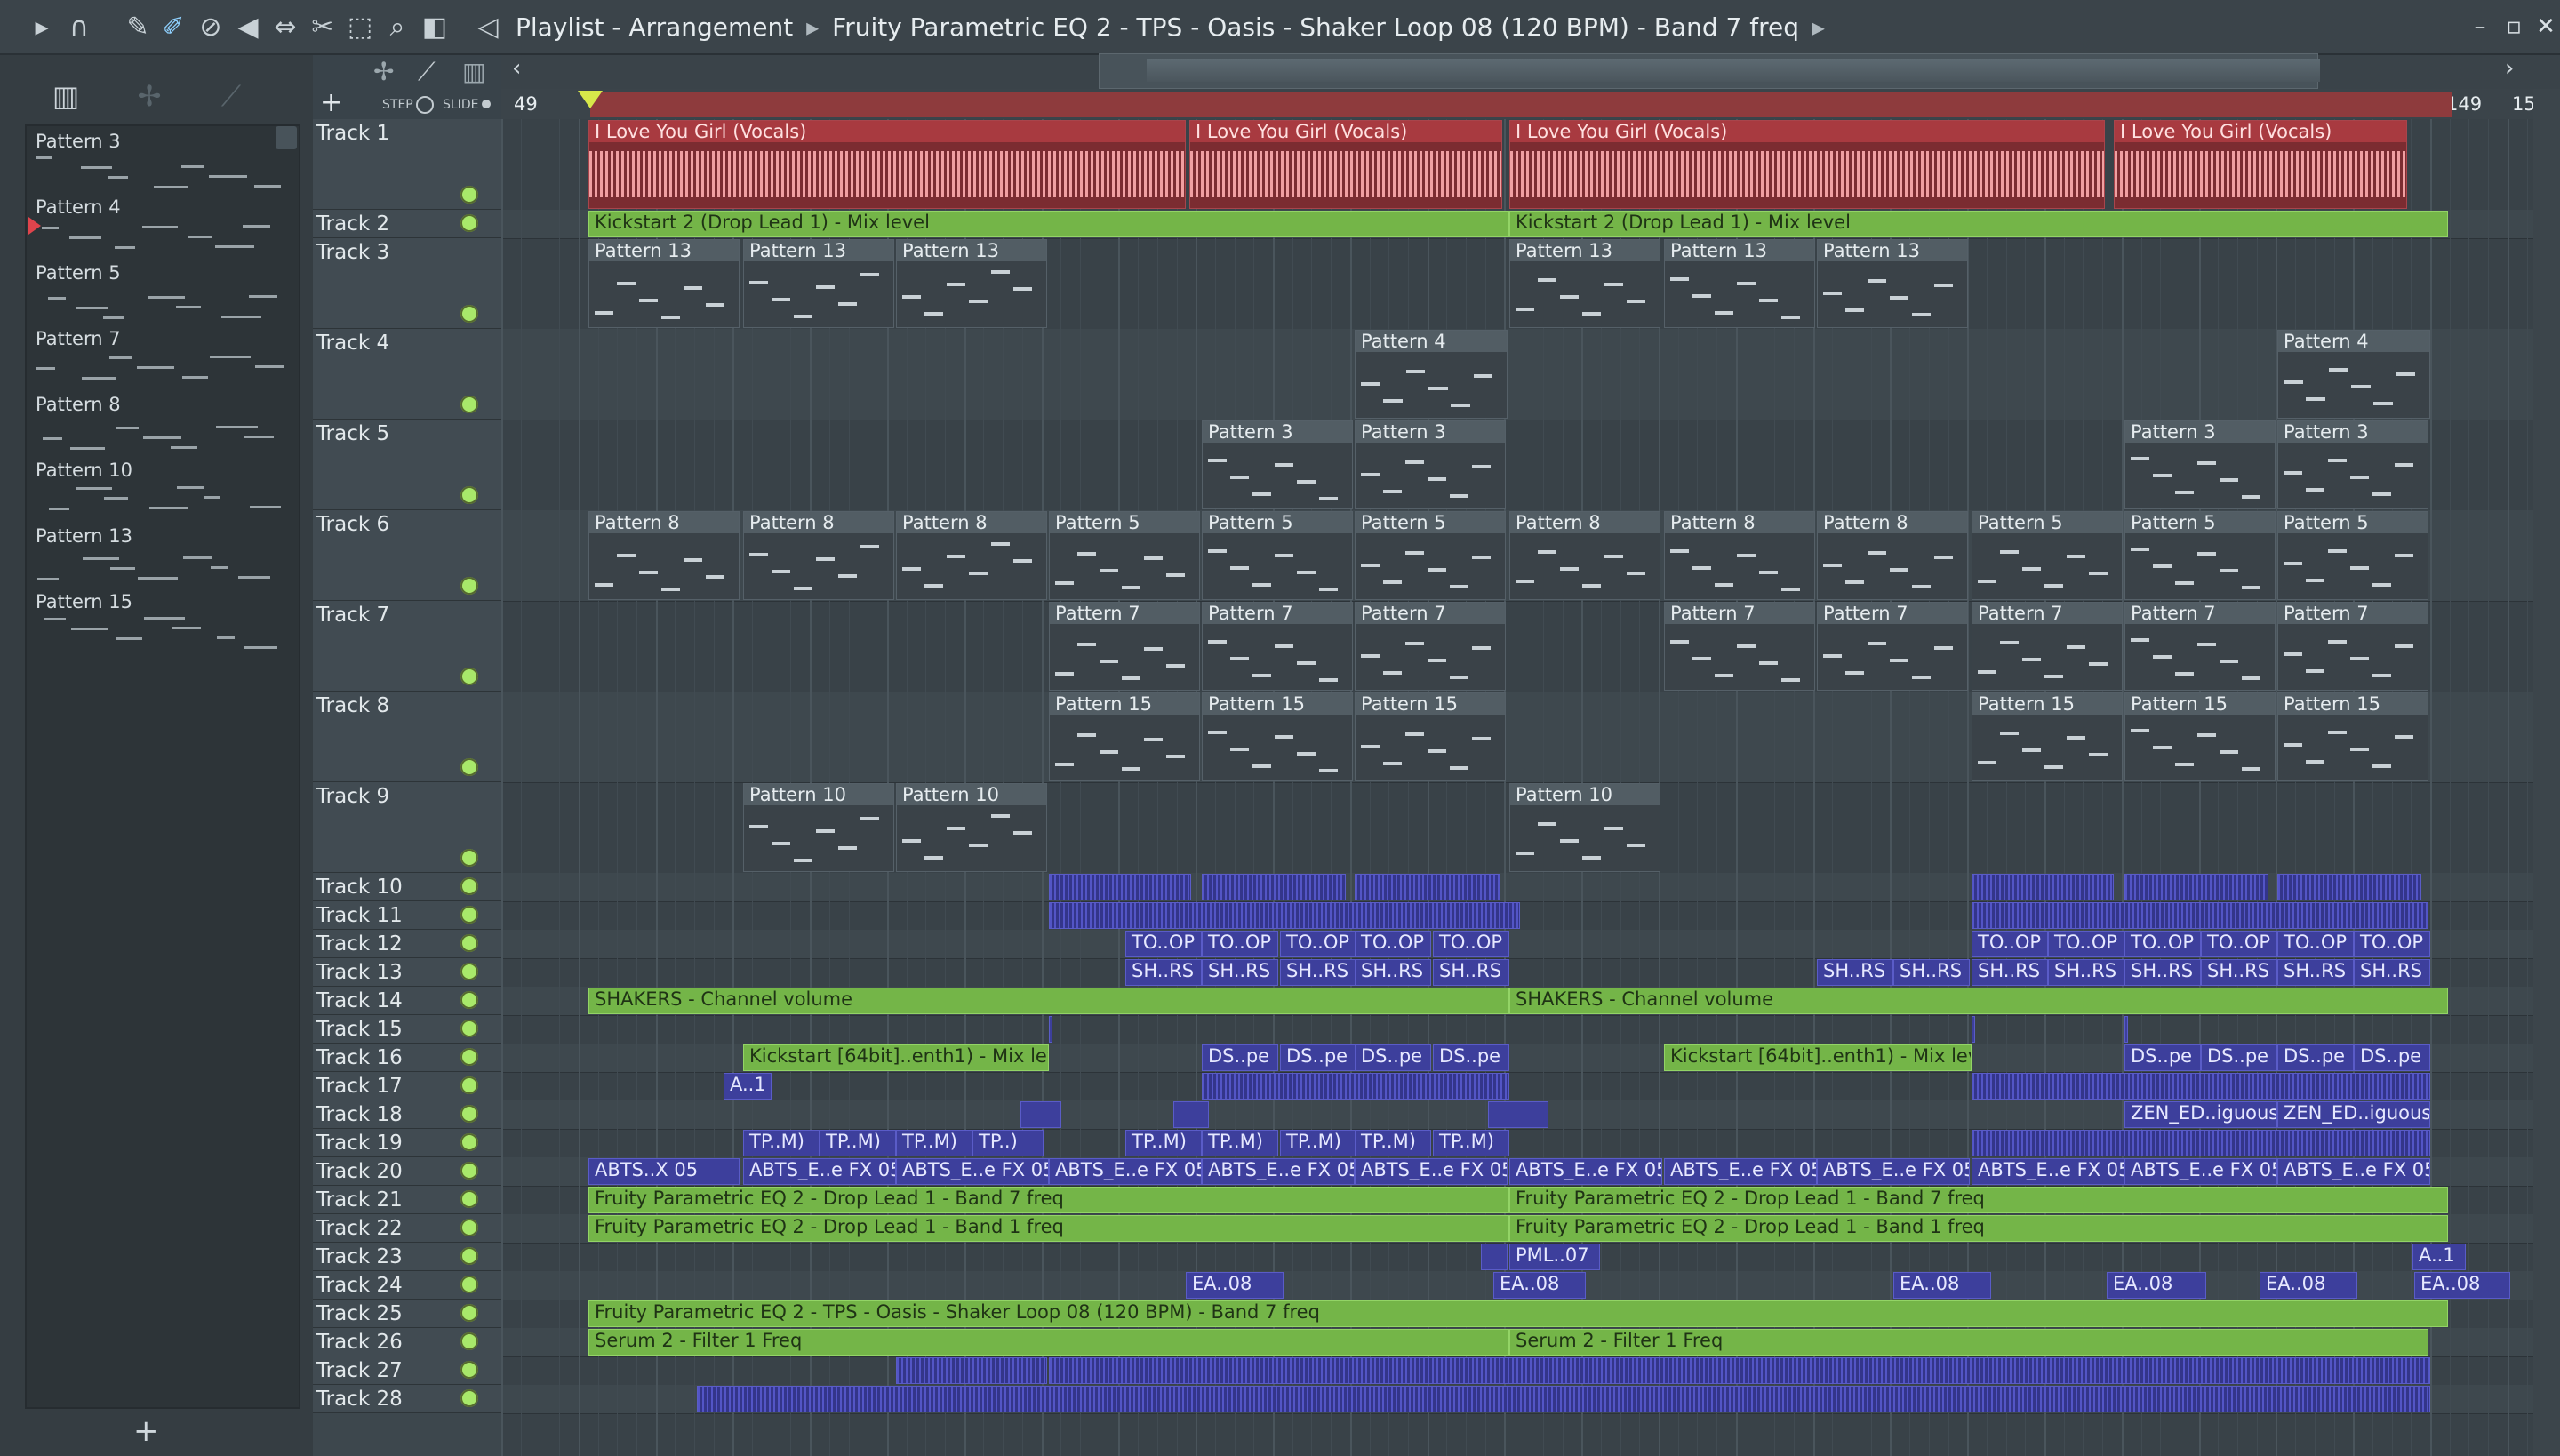 Image resolution: width=2560 pixels, height=1456 pixels. Describe the element at coordinates (486, 104) in the screenshot. I see `slide-toggle` at that location.